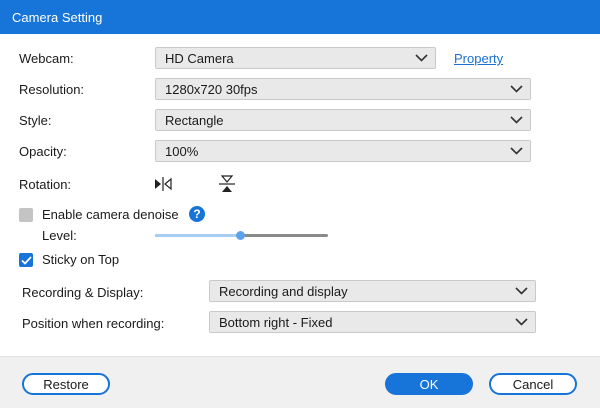 Image resolution: width=600 pixels, height=408 pixels. What do you see at coordinates (93, 323) in the screenshot?
I see `position-label: Position when recording:` at bounding box center [93, 323].